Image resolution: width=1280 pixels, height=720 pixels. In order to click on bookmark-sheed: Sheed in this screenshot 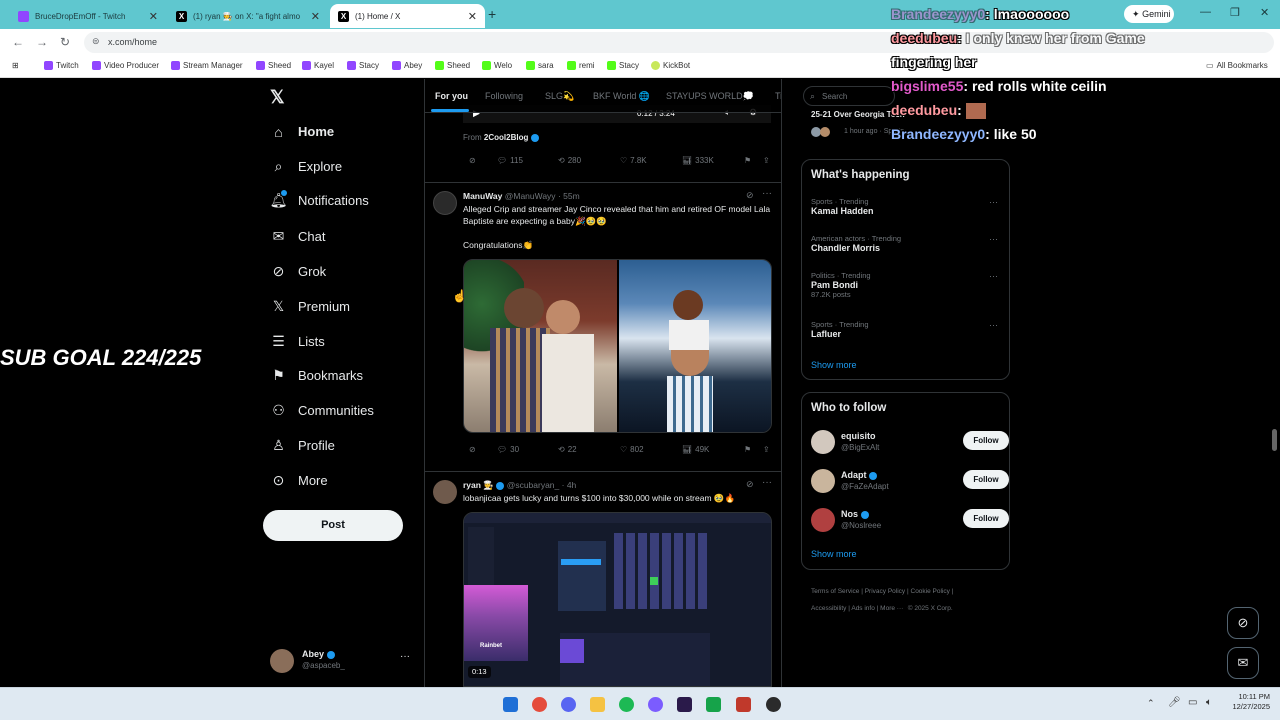, I will do `click(273, 65)`.